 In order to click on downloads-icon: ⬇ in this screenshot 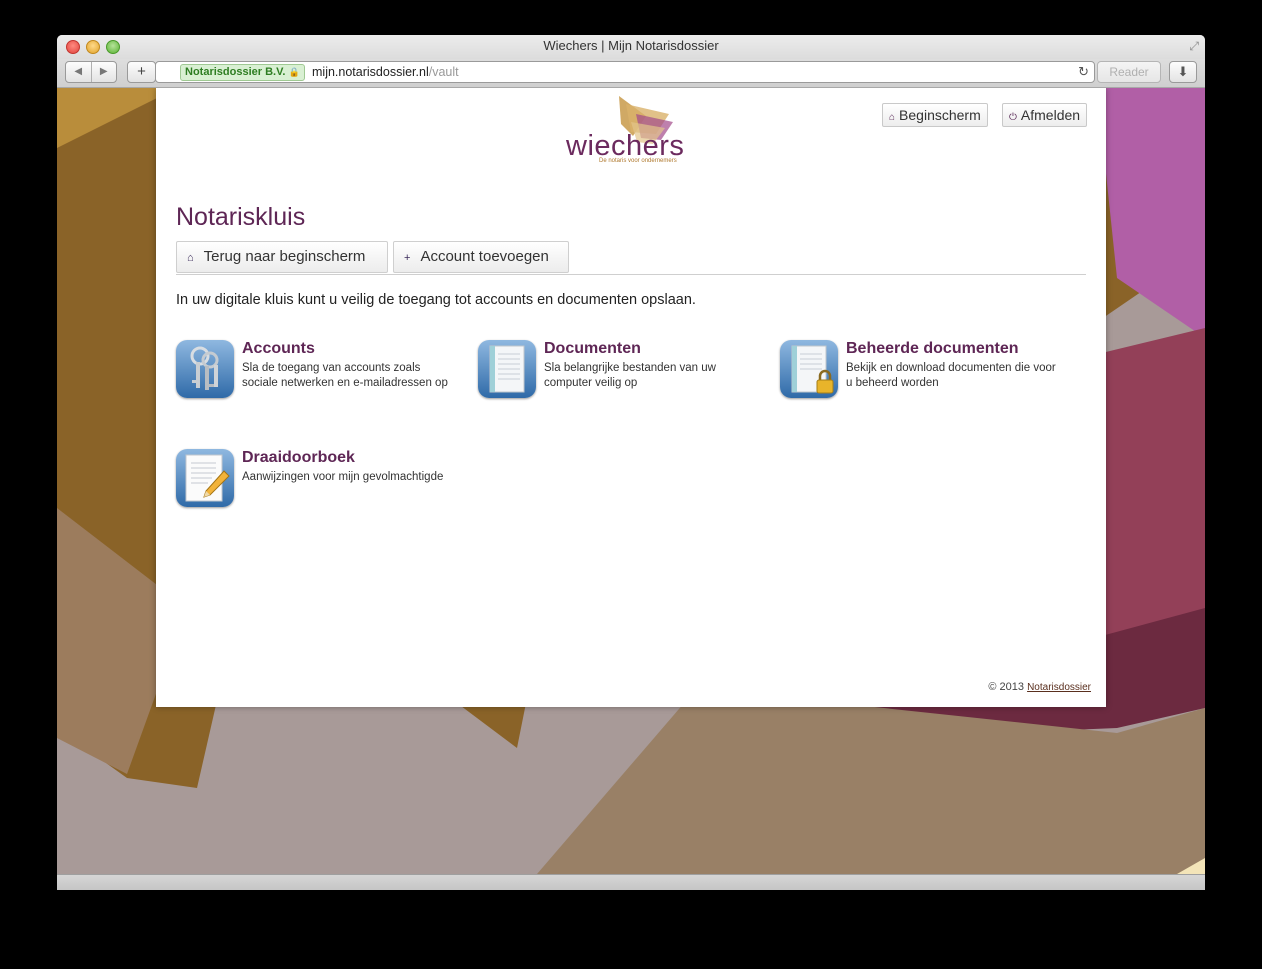, I will do `click(1183, 72)`.